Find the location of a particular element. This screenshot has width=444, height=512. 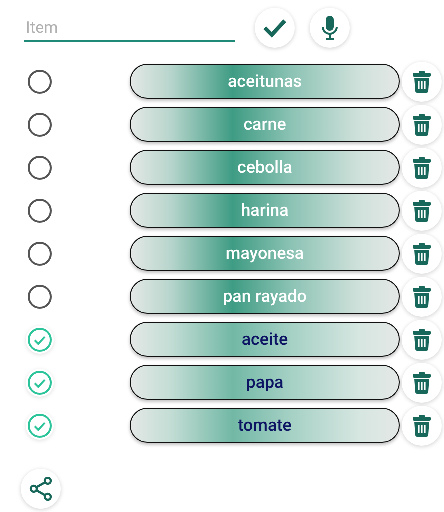

item-name: aceite is located at coordinates (265, 339).